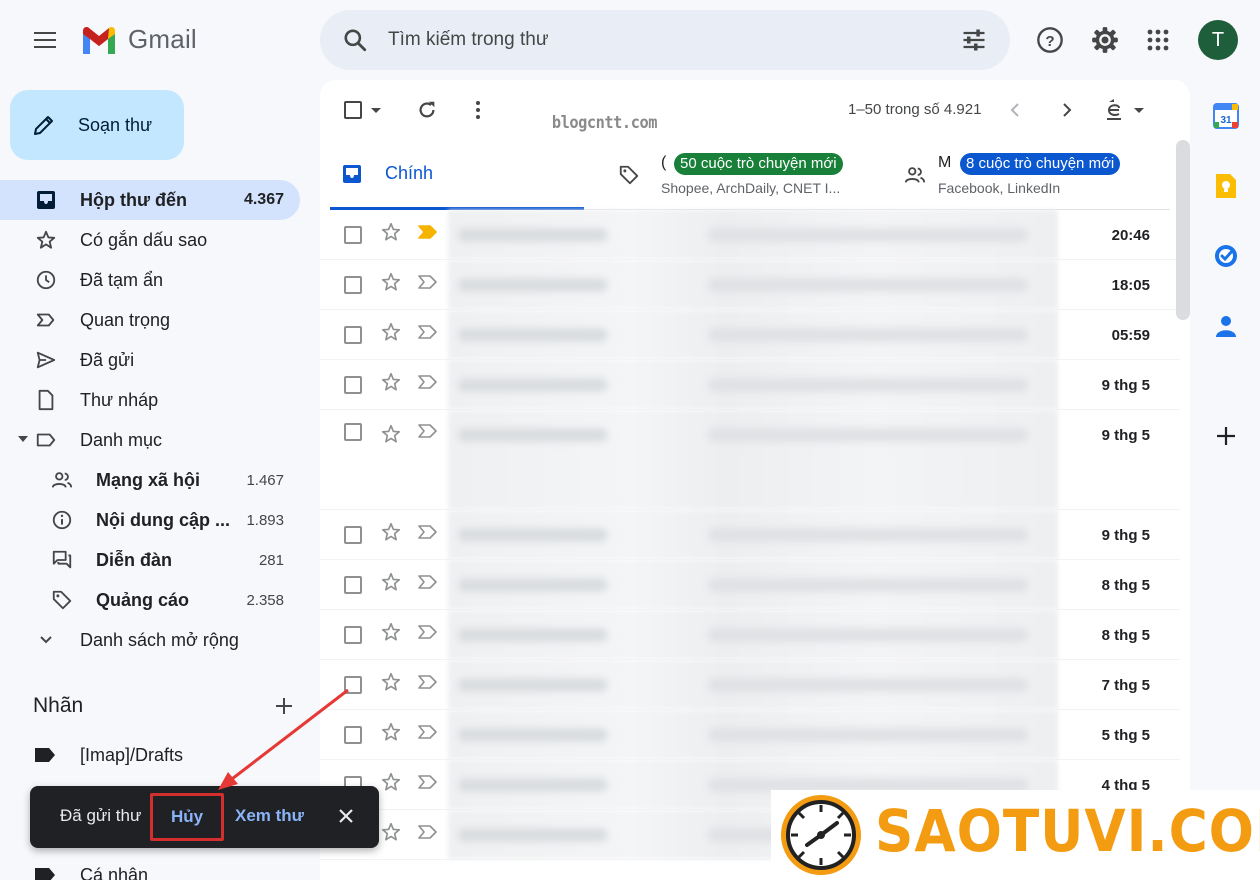  Describe the element at coordinates (755, 110) in the screenshot. I see `mail-toolbar: 1–50 trong số 4.921` at that location.